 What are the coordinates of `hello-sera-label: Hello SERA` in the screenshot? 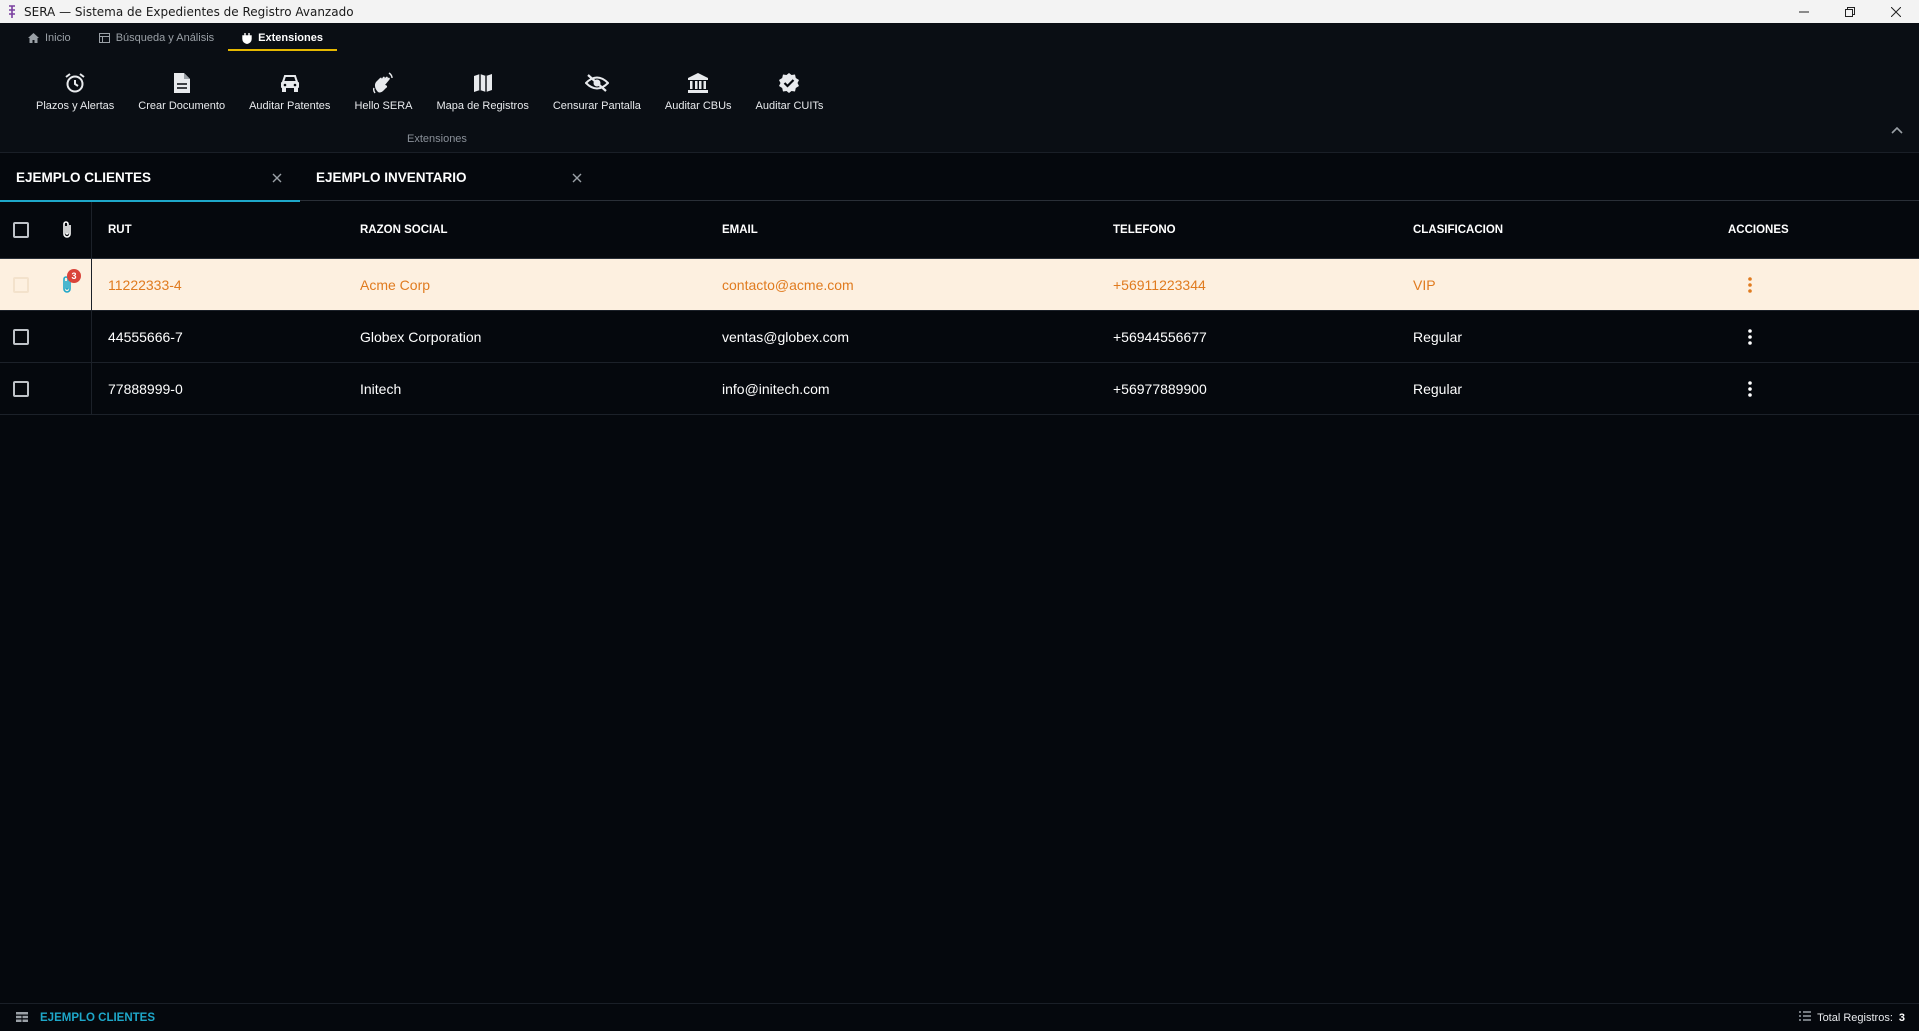 It's located at (383, 106).